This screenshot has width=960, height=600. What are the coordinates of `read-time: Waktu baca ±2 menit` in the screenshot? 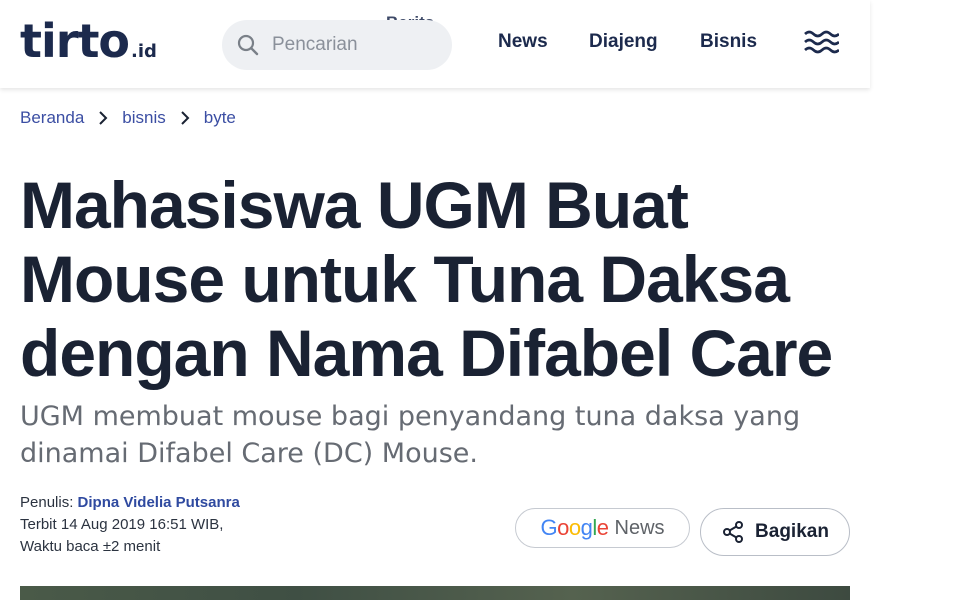 It's located at (90, 546).